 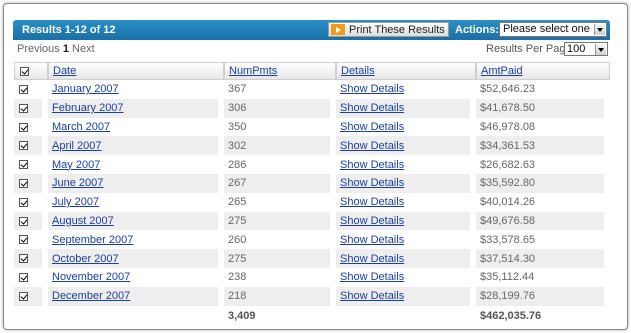 I want to click on actions-selected-value: Please select one, so click(x=546, y=29).